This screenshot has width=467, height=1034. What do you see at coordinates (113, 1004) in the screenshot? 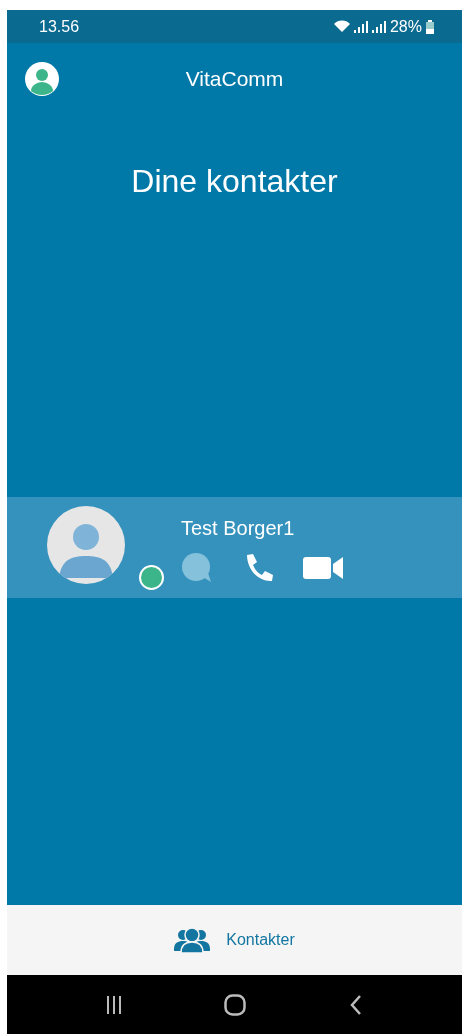
I see `recent-apps-icon` at bounding box center [113, 1004].